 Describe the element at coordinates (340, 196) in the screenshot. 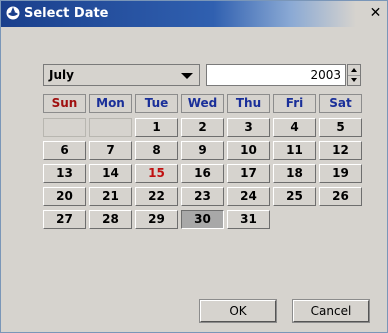

I see `day-cell-26: 26` at that location.